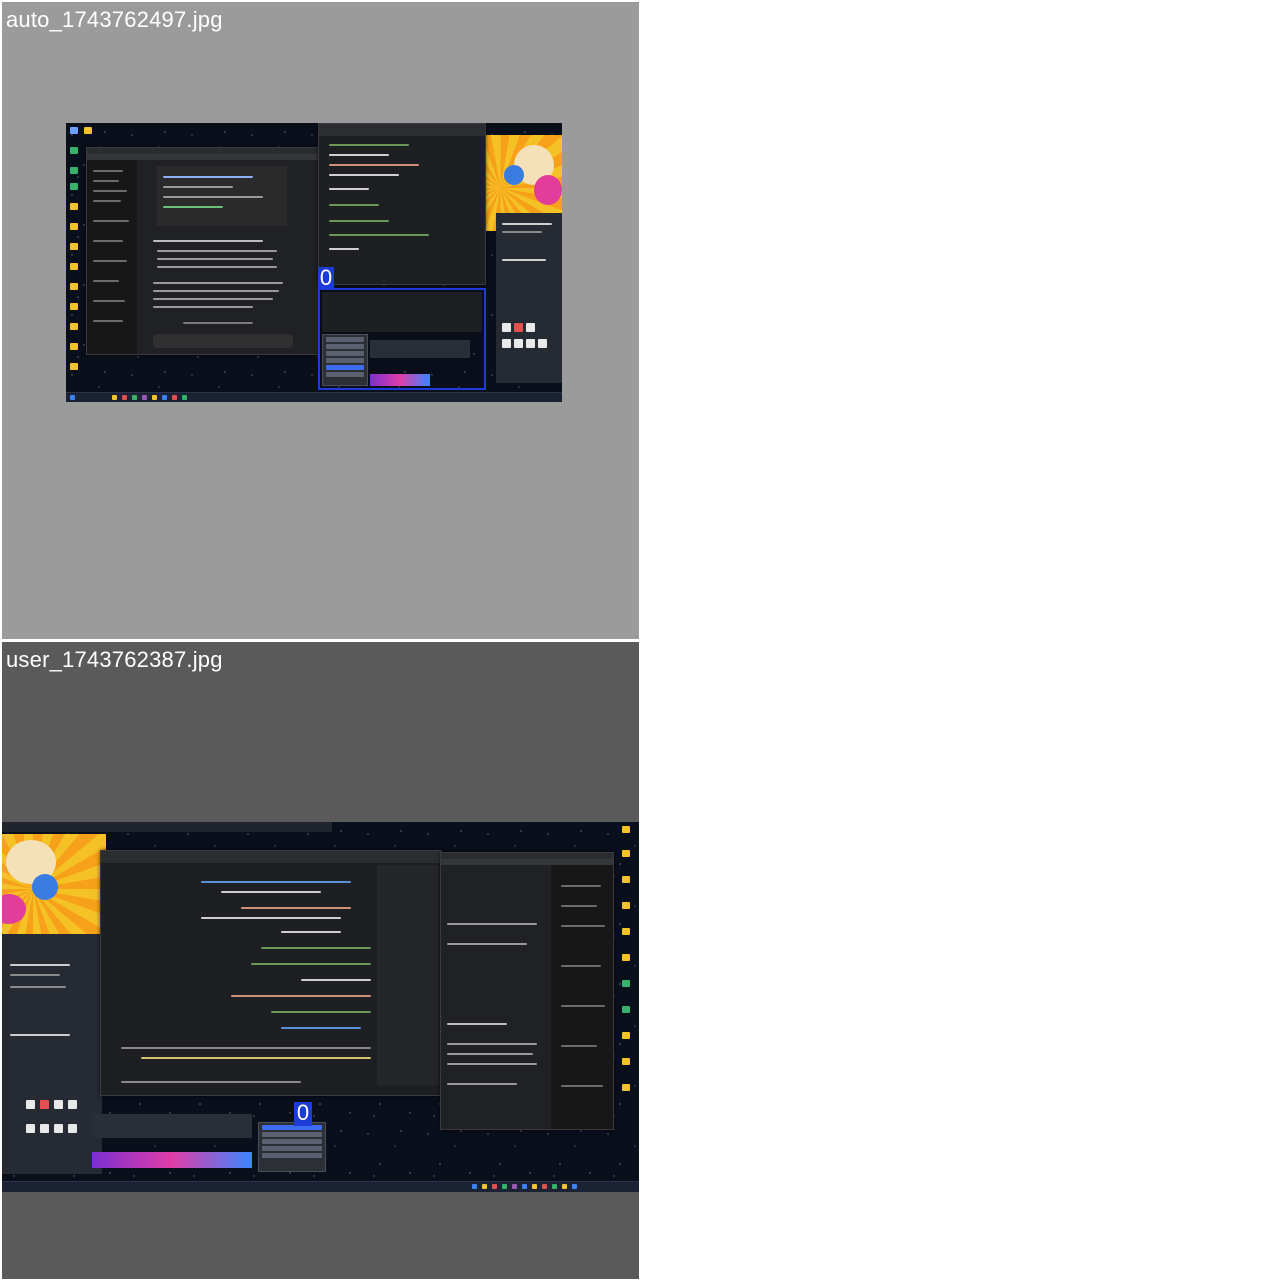 The width and height of the screenshot is (1280, 1280). I want to click on chat-content, so click(228, 255).